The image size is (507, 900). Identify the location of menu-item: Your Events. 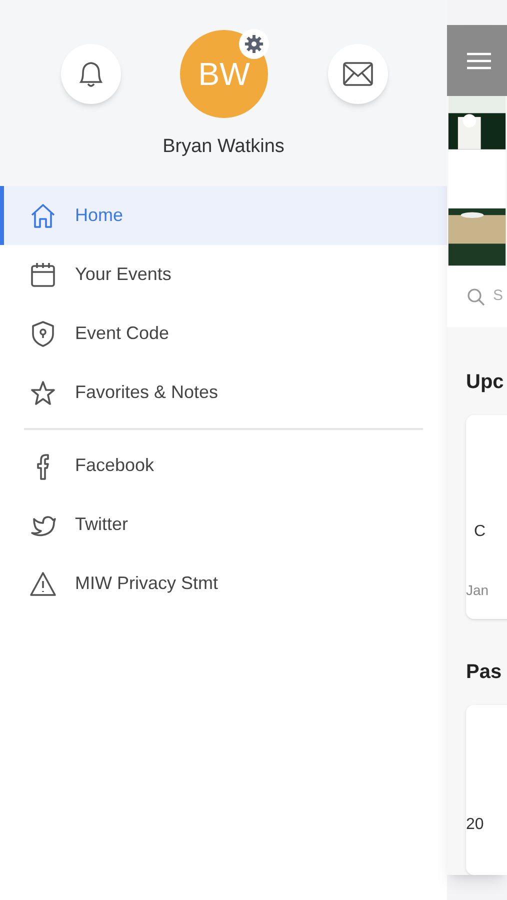
(223, 274).